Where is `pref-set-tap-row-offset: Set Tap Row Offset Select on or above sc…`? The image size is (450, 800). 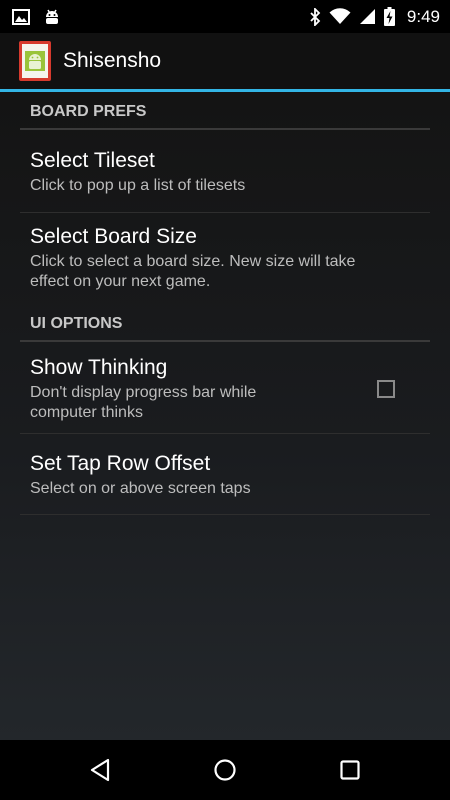
pref-set-tap-row-offset: Set Tap Row Offset Select on or above sc… is located at coordinates (225, 475).